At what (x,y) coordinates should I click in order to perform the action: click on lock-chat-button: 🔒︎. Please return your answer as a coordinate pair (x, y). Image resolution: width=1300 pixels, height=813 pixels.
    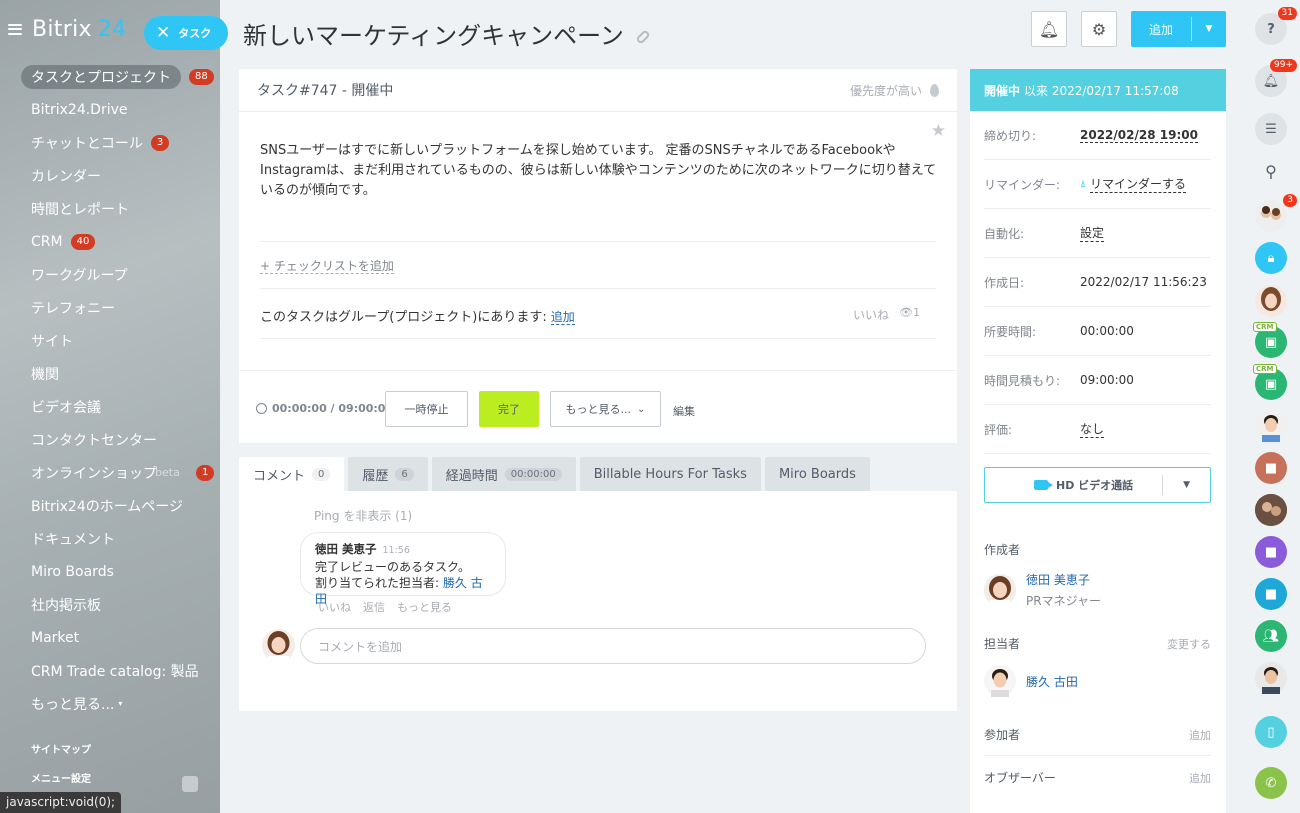
    Looking at the image, I should click on (1271, 258).